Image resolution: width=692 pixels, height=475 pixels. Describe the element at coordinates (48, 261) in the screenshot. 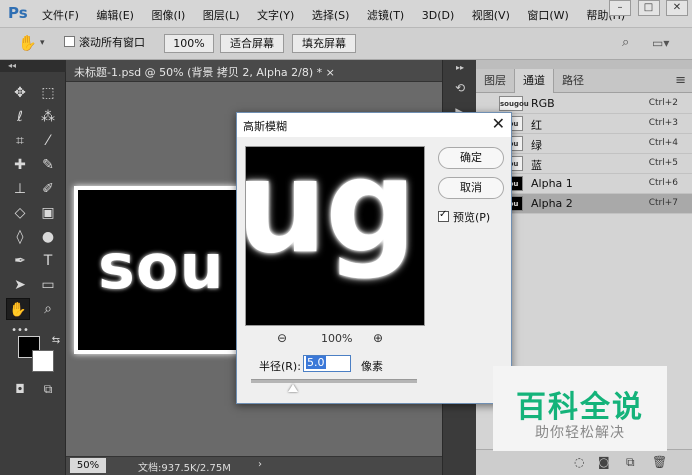

I see `type-tool-icon: T` at that location.